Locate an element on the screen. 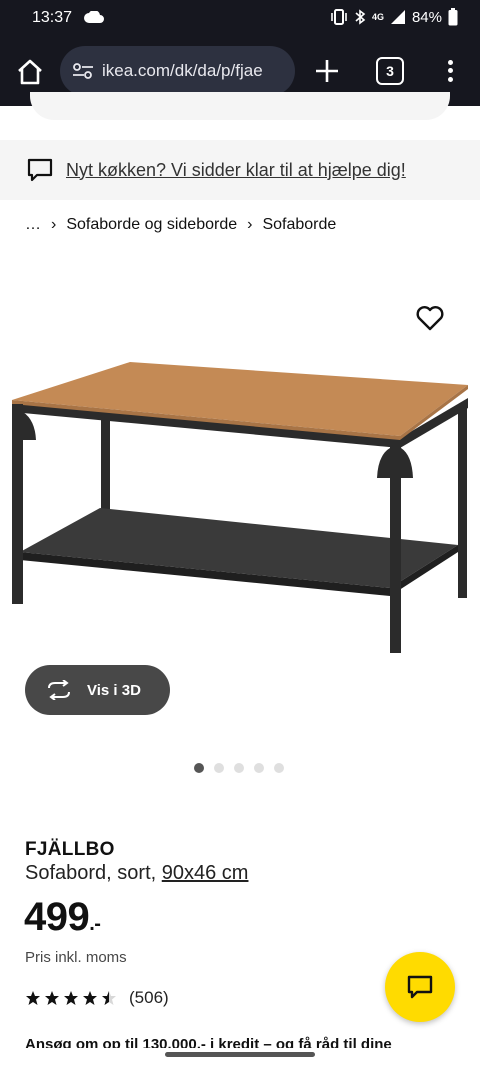 The image size is (480, 1067). cloud-icon is located at coordinates (94, 17).